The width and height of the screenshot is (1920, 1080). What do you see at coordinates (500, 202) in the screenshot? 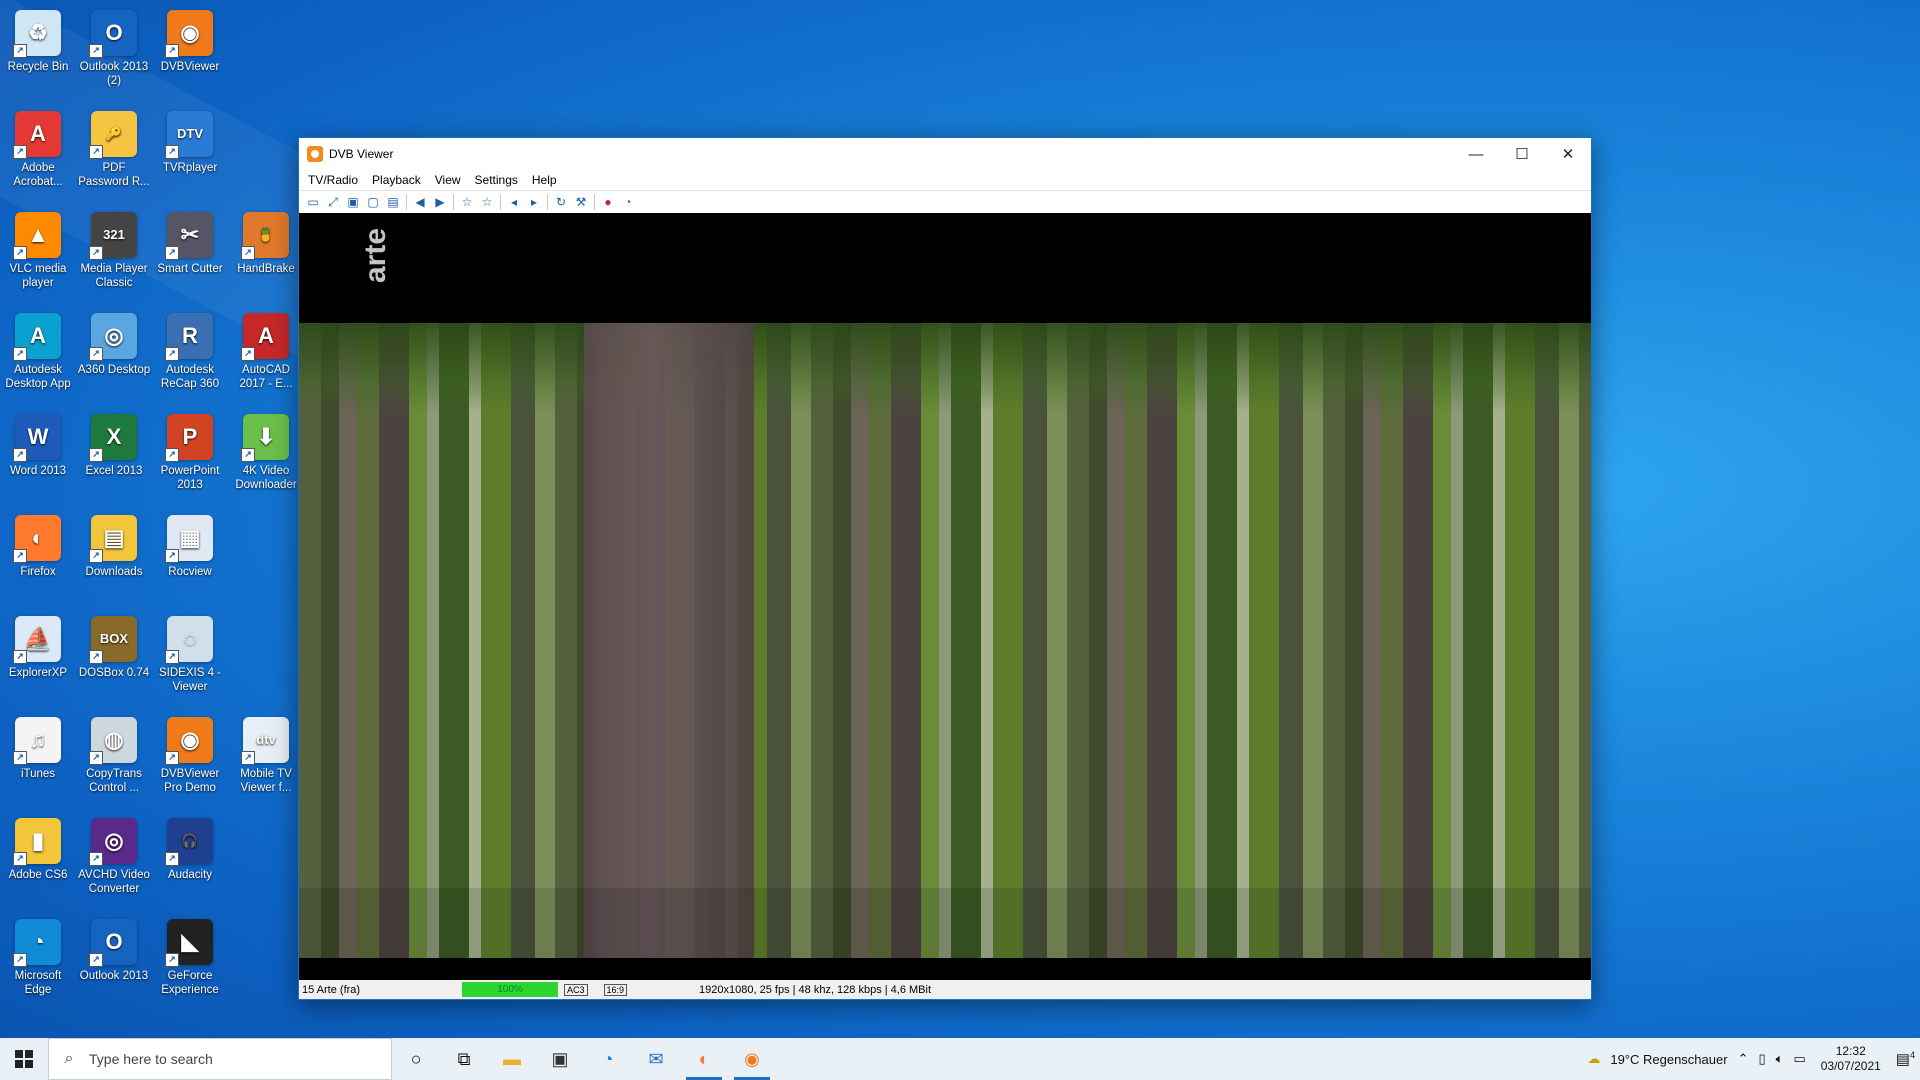
I see `toolbar-separator` at bounding box center [500, 202].